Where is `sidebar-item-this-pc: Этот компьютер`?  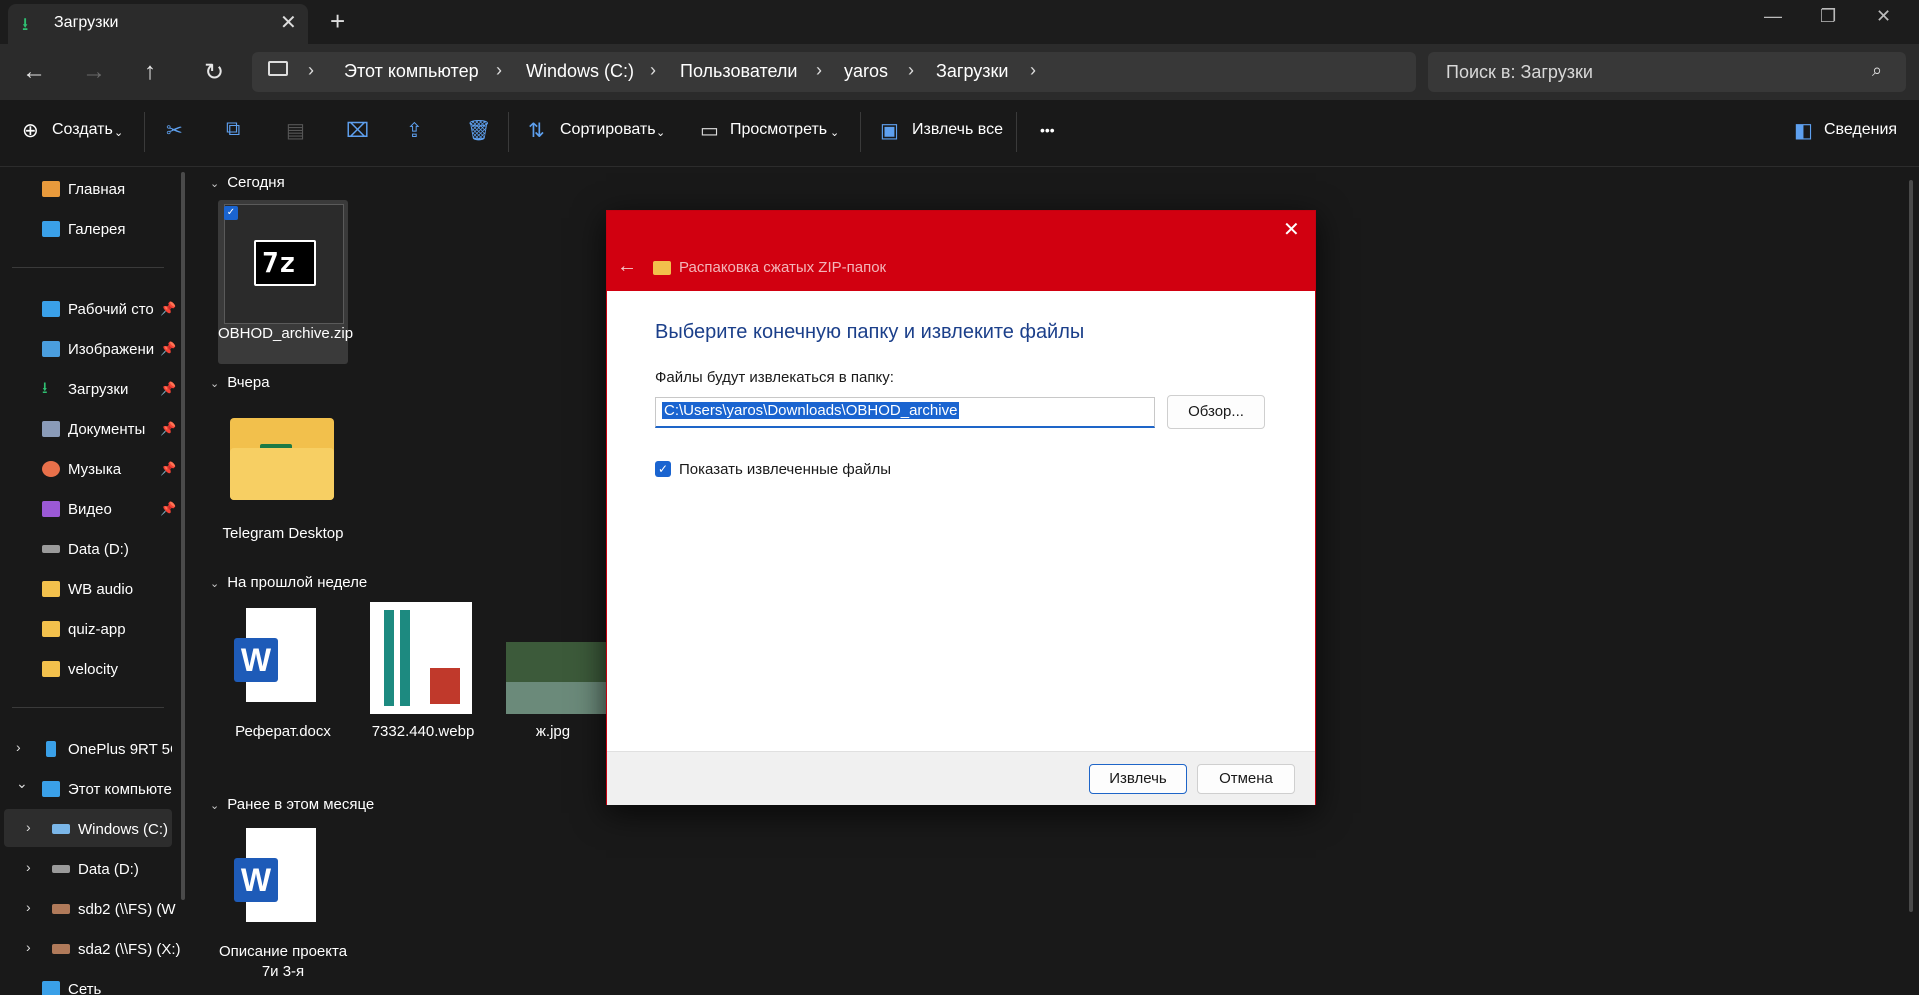
sidebar-item-this-pc: Этот компьютер is located at coordinates (92, 790).